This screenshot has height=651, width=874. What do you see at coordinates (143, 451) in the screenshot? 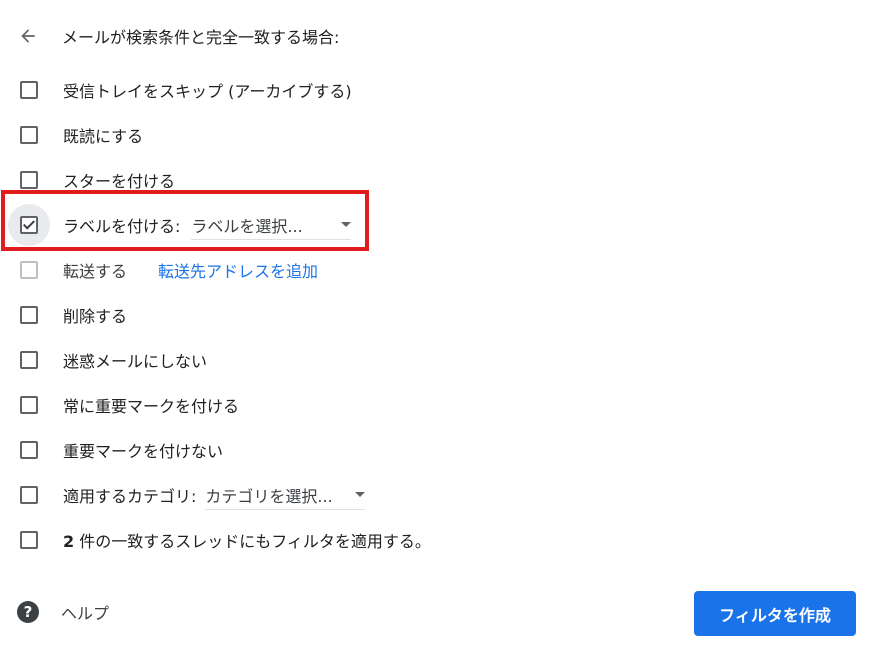
I see `option-label: 重要マークを付けない` at bounding box center [143, 451].